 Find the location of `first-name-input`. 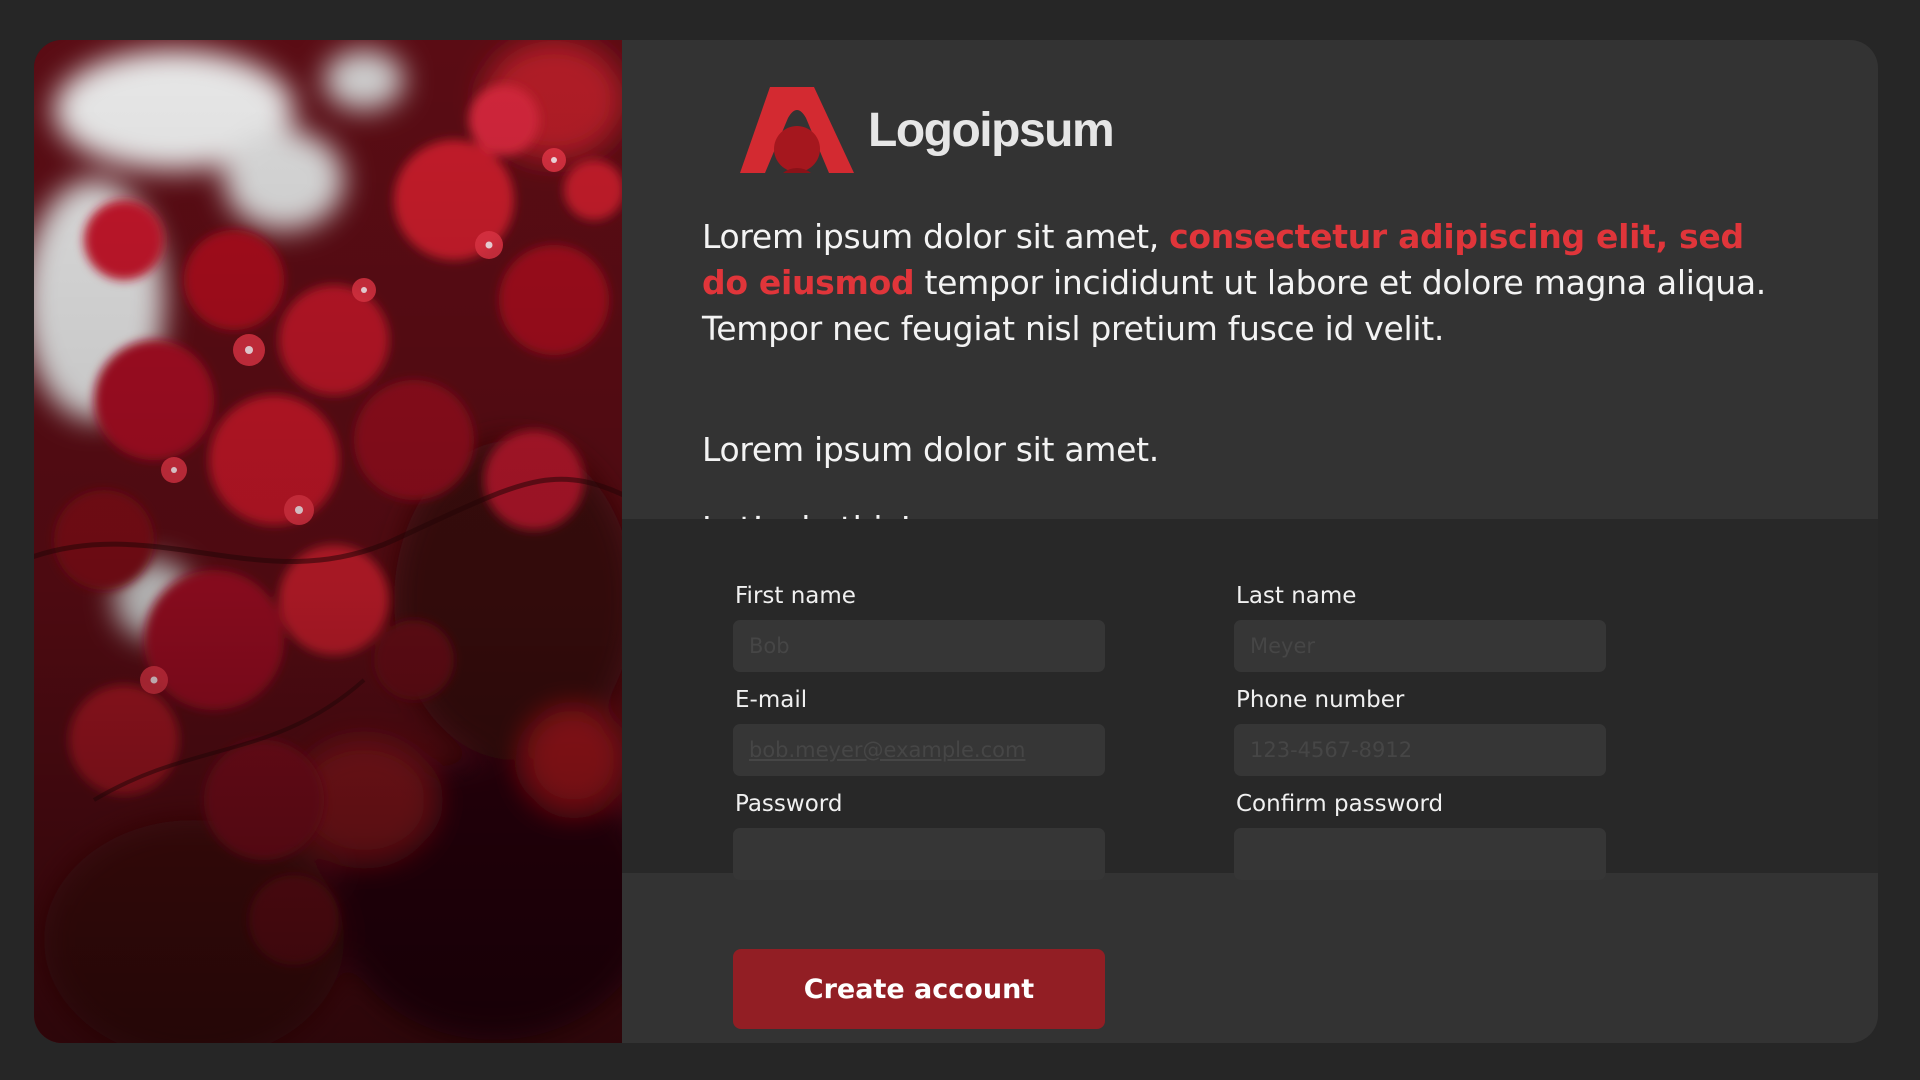

first-name-input is located at coordinates (919, 646).